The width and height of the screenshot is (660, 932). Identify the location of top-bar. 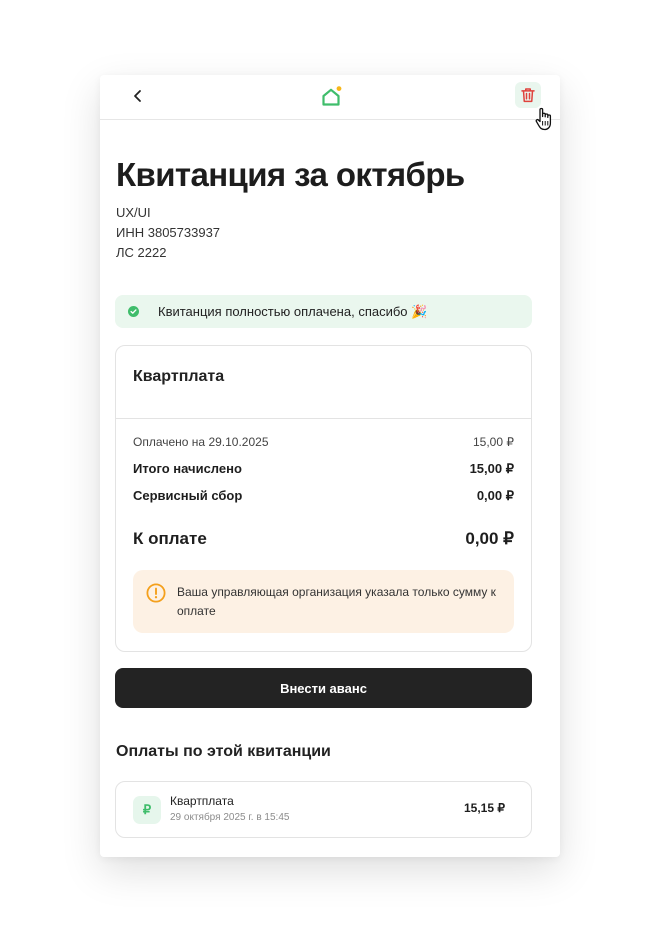
(330, 103).